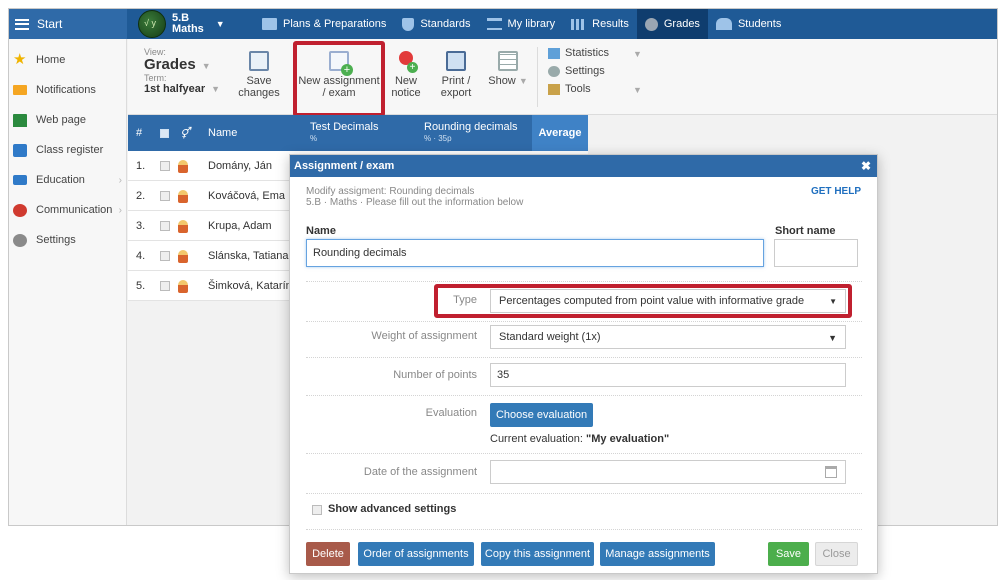  I want to click on col-test-decimals: Test Decimals %, so click(344, 133).